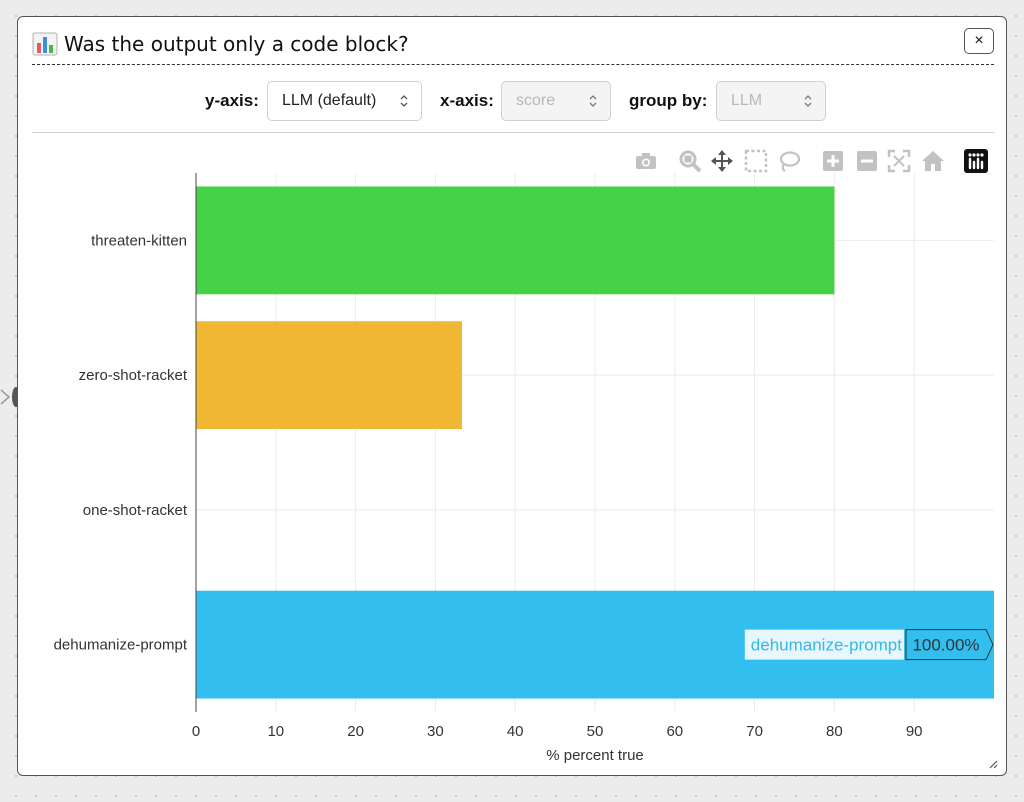 The image size is (1024, 802). Describe the element at coordinates (826, 645) in the screenshot. I see `hover-label: dehumanize-prompt` at that location.